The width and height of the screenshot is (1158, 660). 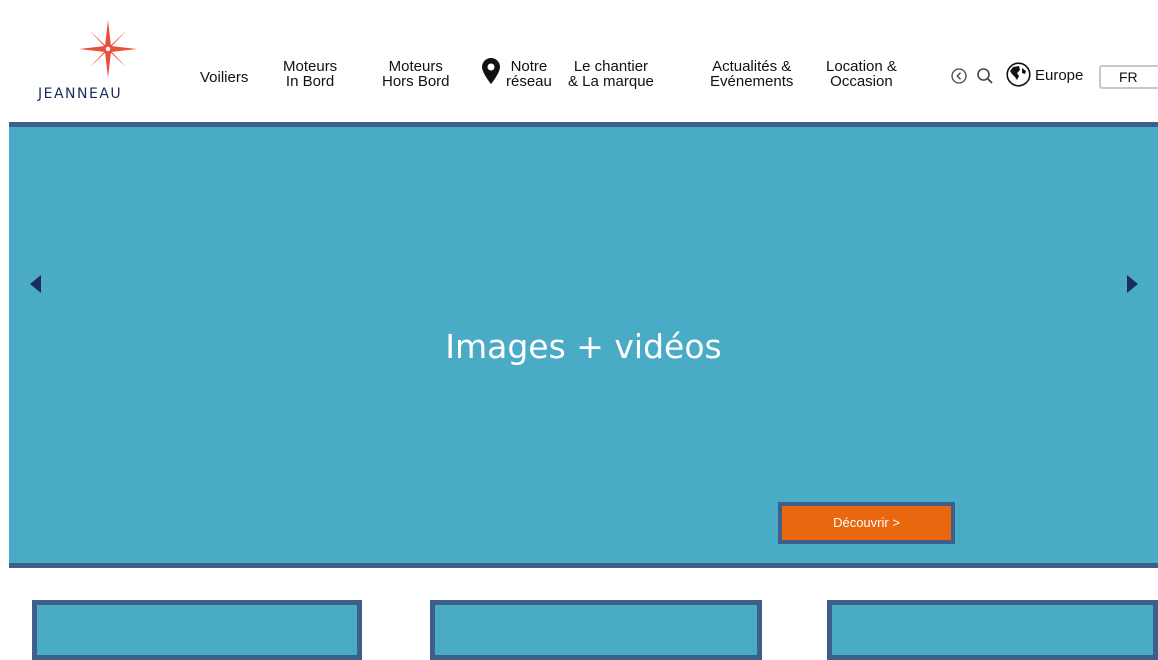 What do you see at coordinates (1018, 74) in the screenshot?
I see `globe-icon` at bounding box center [1018, 74].